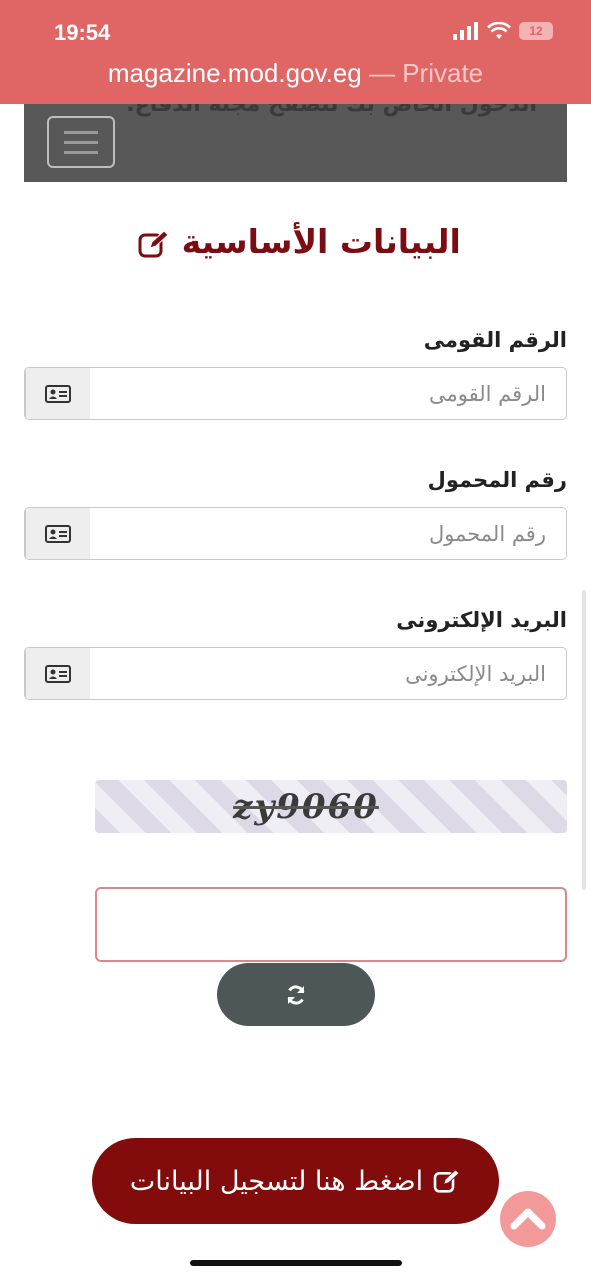 The width and height of the screenshot is (591, 1280). I want to click on refresh-captcha-button, so click(296, 994).